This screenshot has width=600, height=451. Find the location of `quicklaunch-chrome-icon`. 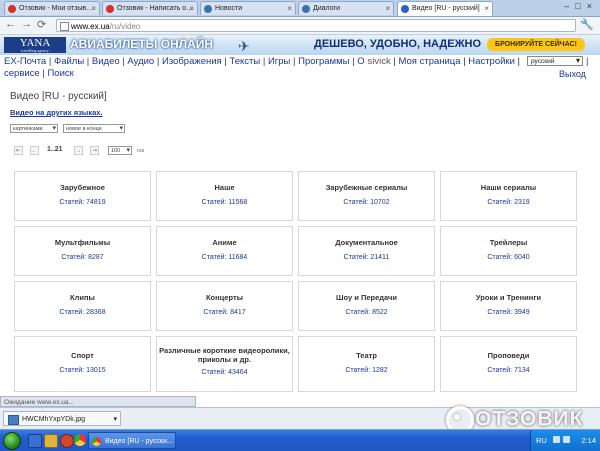

quicklaunch-chrome-icon is located at coordinates (80, 440).